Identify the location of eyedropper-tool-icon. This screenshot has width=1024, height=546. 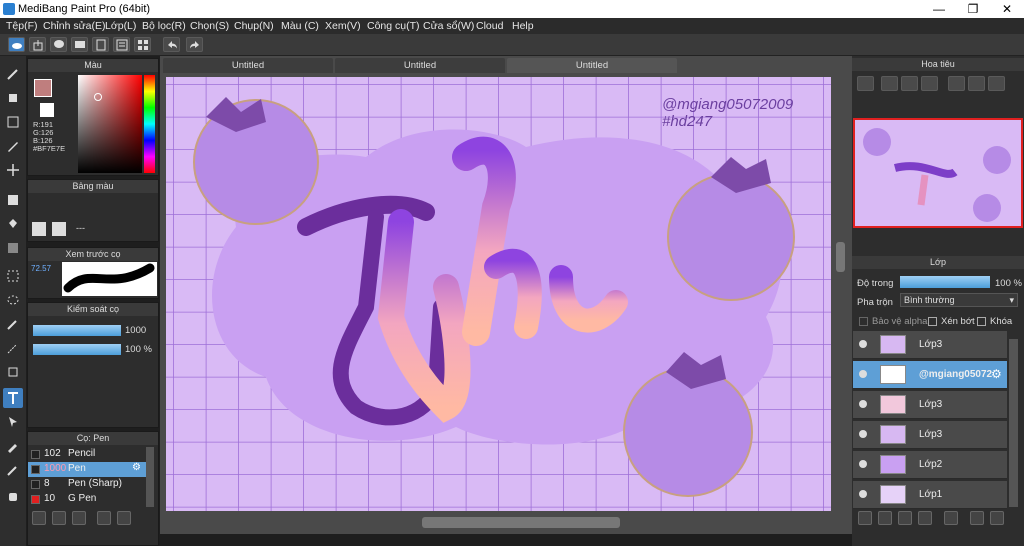
(13, 446).